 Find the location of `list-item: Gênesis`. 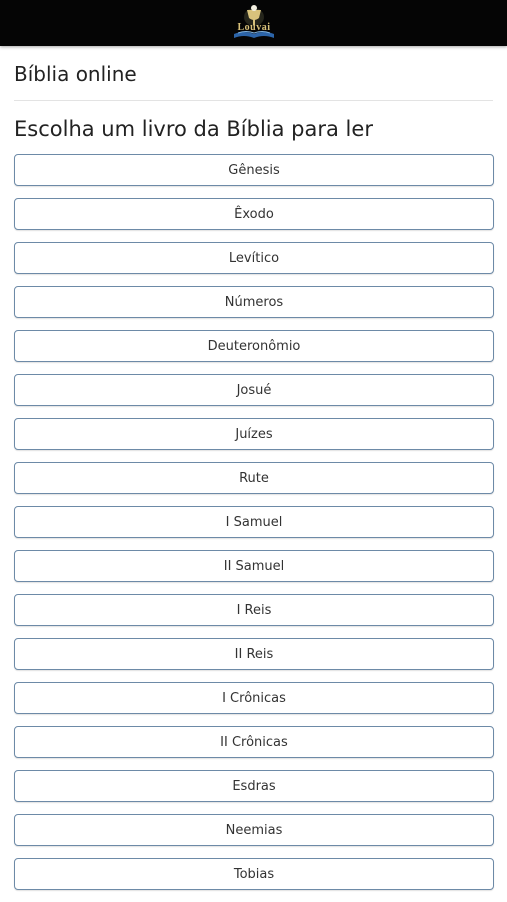

list-item: Gênesis is located at coordinates (254, 170).